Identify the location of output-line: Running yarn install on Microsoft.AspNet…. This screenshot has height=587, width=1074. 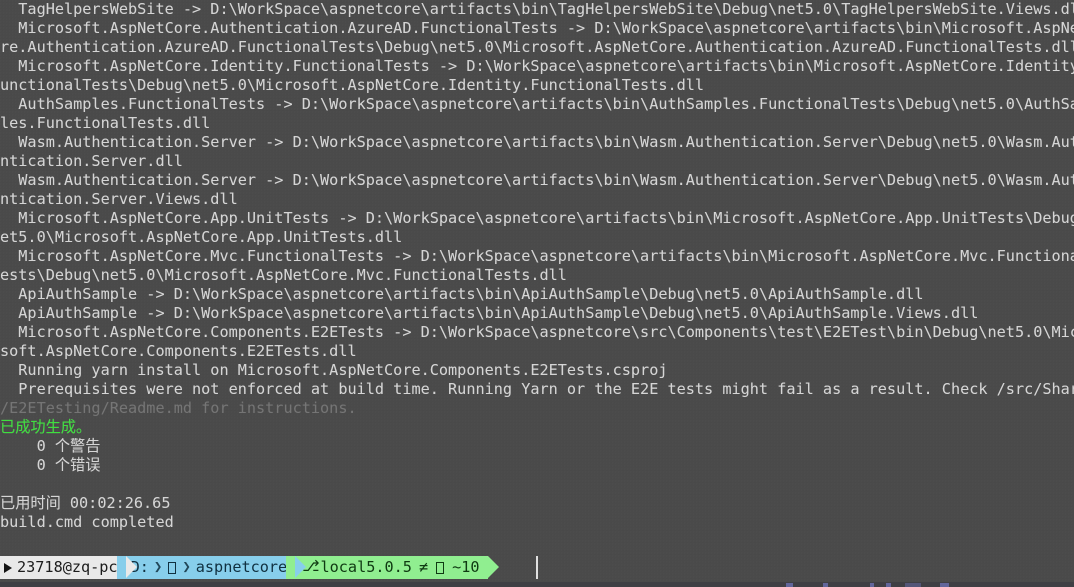
(334, 370).